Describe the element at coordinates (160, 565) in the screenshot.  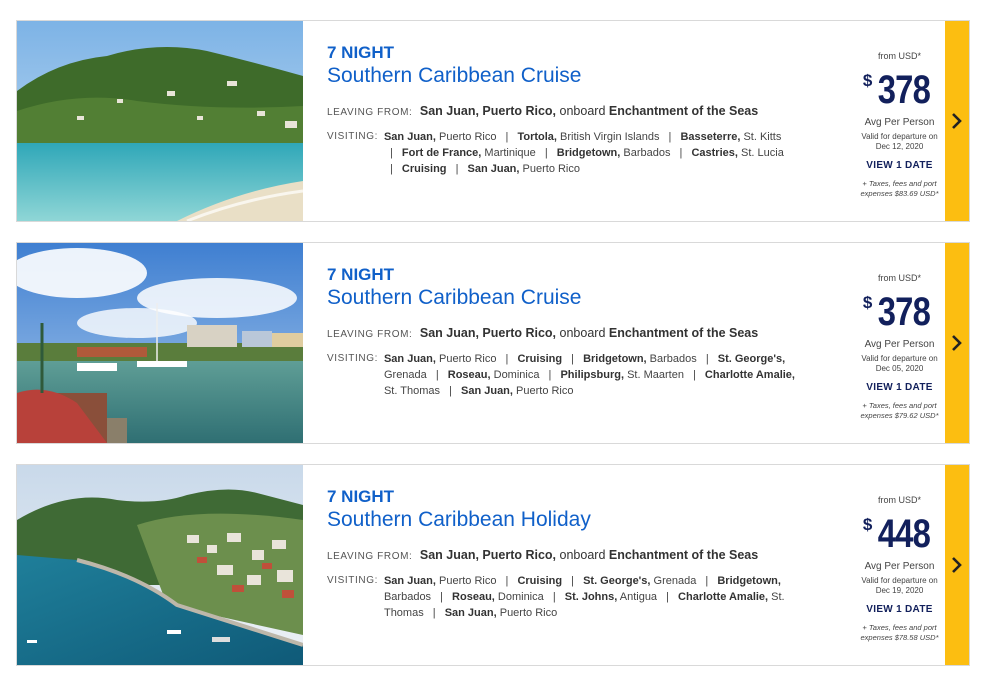
I see `cruise-photo-harbor-town` at that location.